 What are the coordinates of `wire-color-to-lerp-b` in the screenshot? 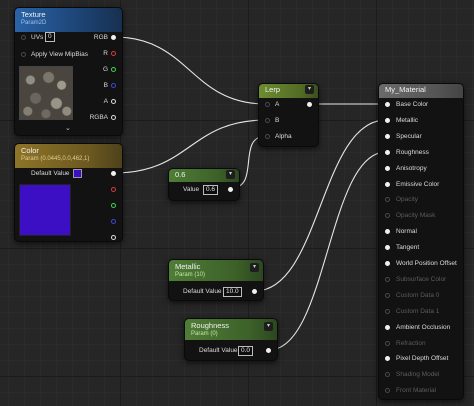 It's located at (190, 146).